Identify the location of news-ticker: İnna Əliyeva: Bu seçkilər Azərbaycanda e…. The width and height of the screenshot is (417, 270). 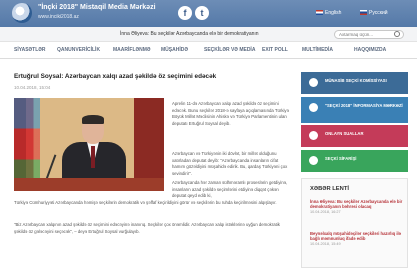
(208, 34).